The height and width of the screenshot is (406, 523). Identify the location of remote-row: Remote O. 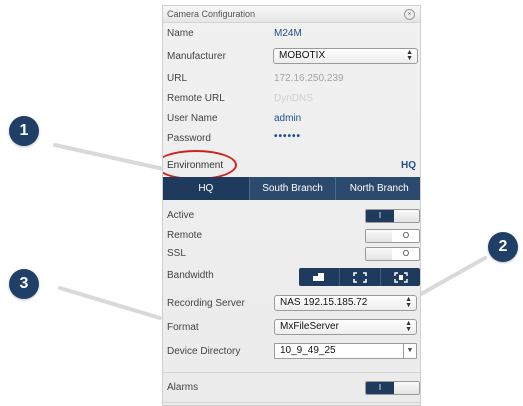
(291, 236).